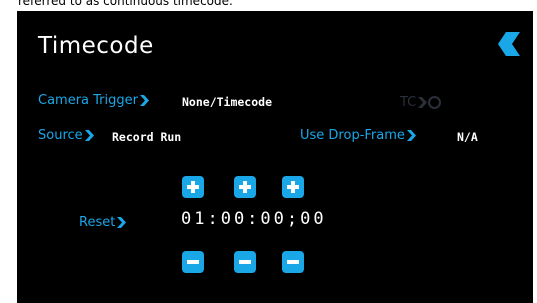 The height and width of the screenshot is (303, 537). Describe the element at coordinates (60, 135) in the screenshot. I see `source-label: Source` at that location.